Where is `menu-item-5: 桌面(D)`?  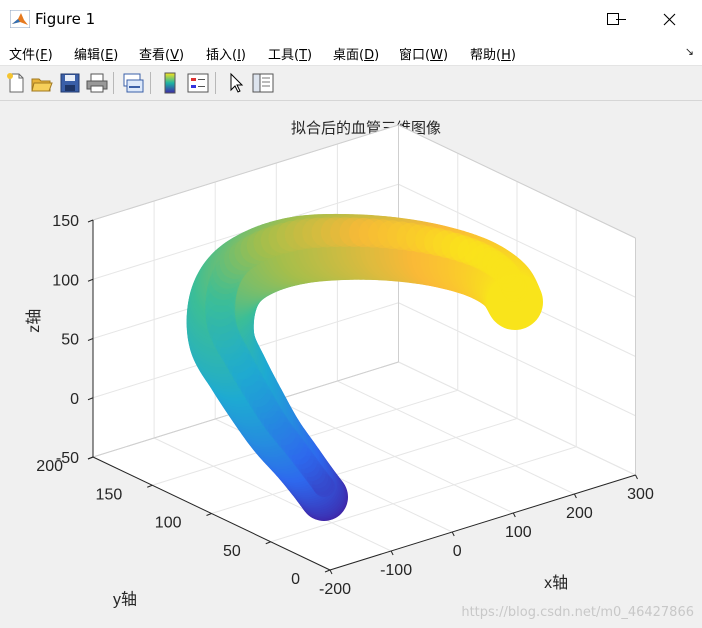 menu-item-5: 桌面(D) is located at coordinates (356, 53).